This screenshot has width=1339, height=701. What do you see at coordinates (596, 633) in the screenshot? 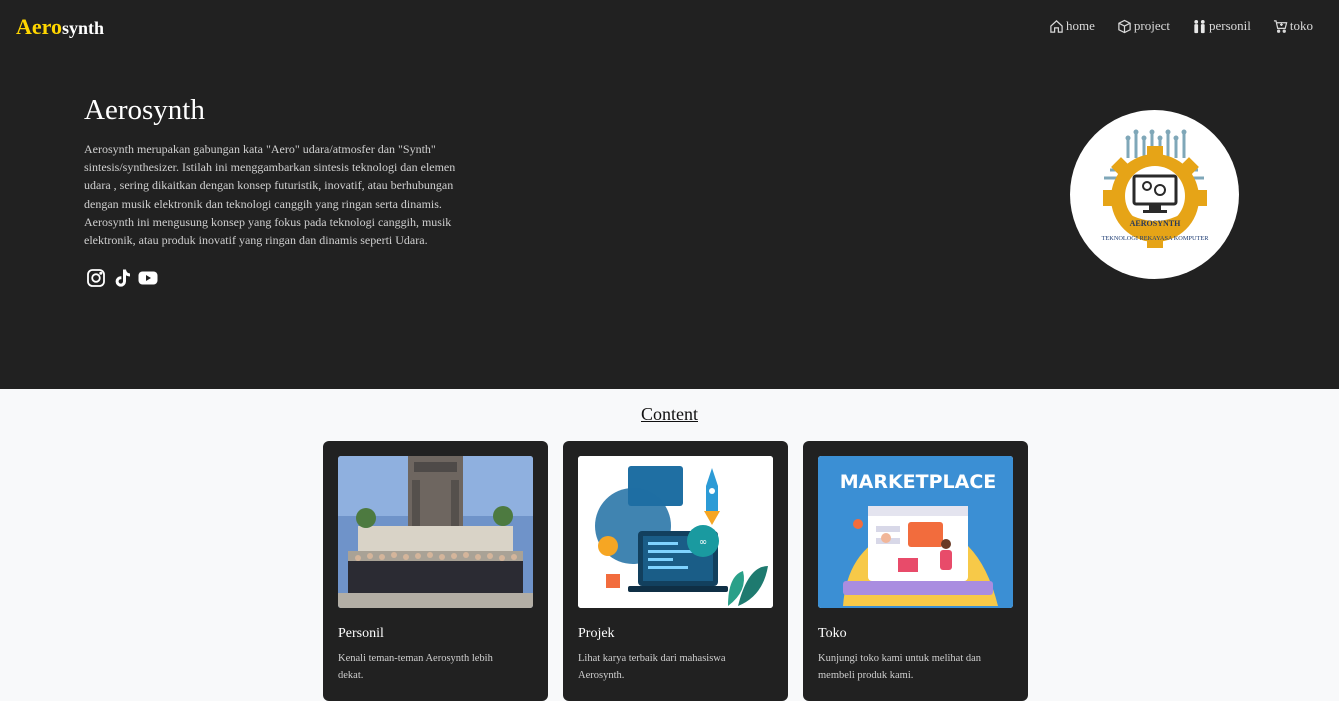
I see `card-title-projek: Projek` at bounding box center [596, 633].